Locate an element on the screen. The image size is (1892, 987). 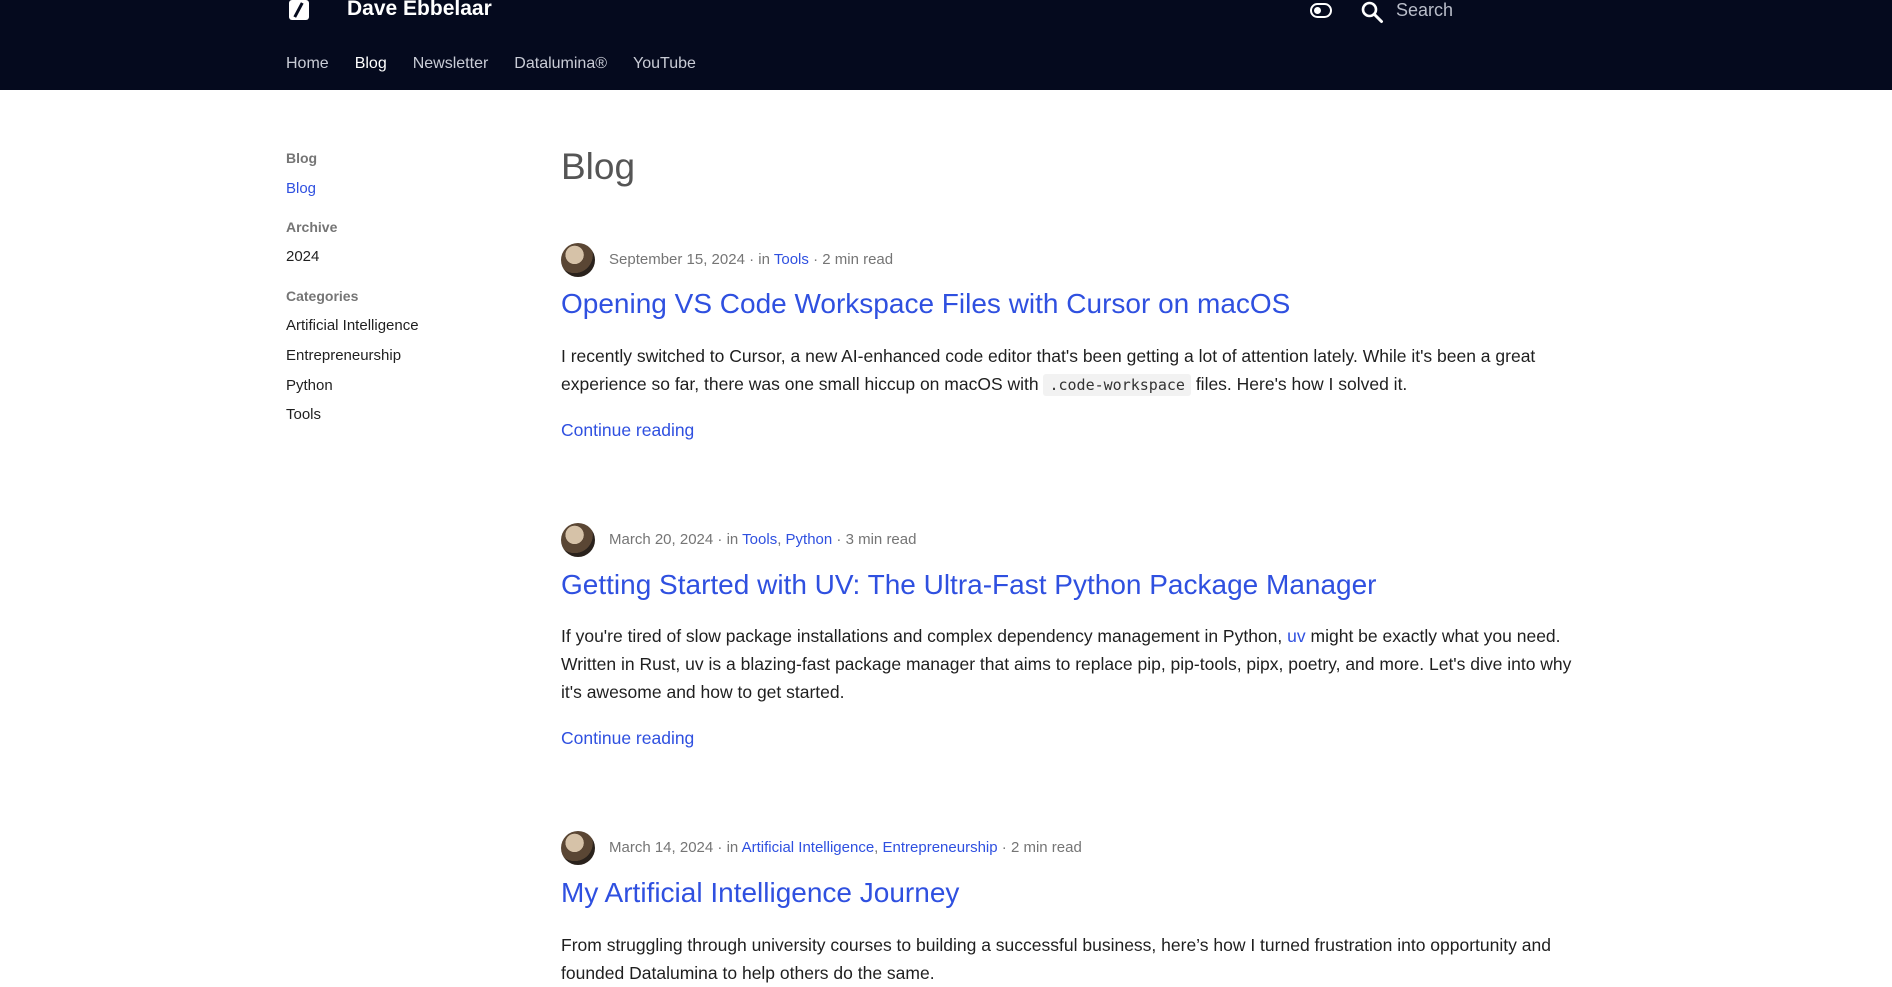
site-title: Dave Ebbelaar is located at coordinates (419, 10).